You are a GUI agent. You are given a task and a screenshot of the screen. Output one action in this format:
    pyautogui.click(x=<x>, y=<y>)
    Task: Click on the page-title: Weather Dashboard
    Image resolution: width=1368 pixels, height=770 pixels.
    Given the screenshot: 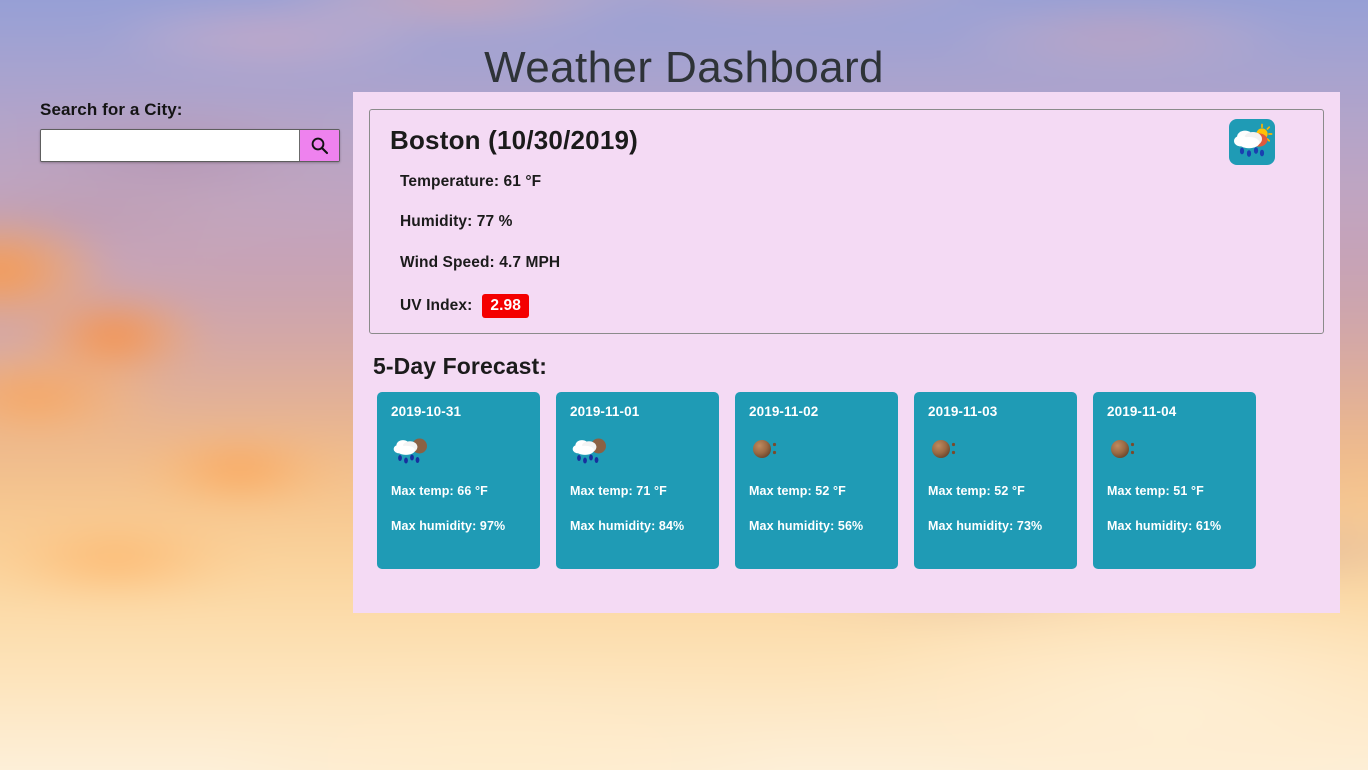 What is the action you would take?
    pyautogui.click(x=684, y=68)
    